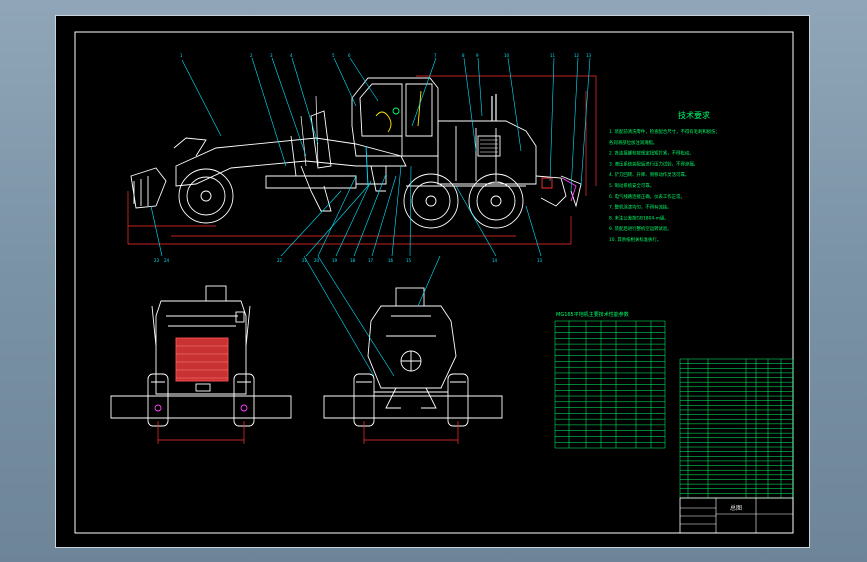 This screenshot has width=867, height=562. I want to click on svg-text: 22, so click(280, 260).